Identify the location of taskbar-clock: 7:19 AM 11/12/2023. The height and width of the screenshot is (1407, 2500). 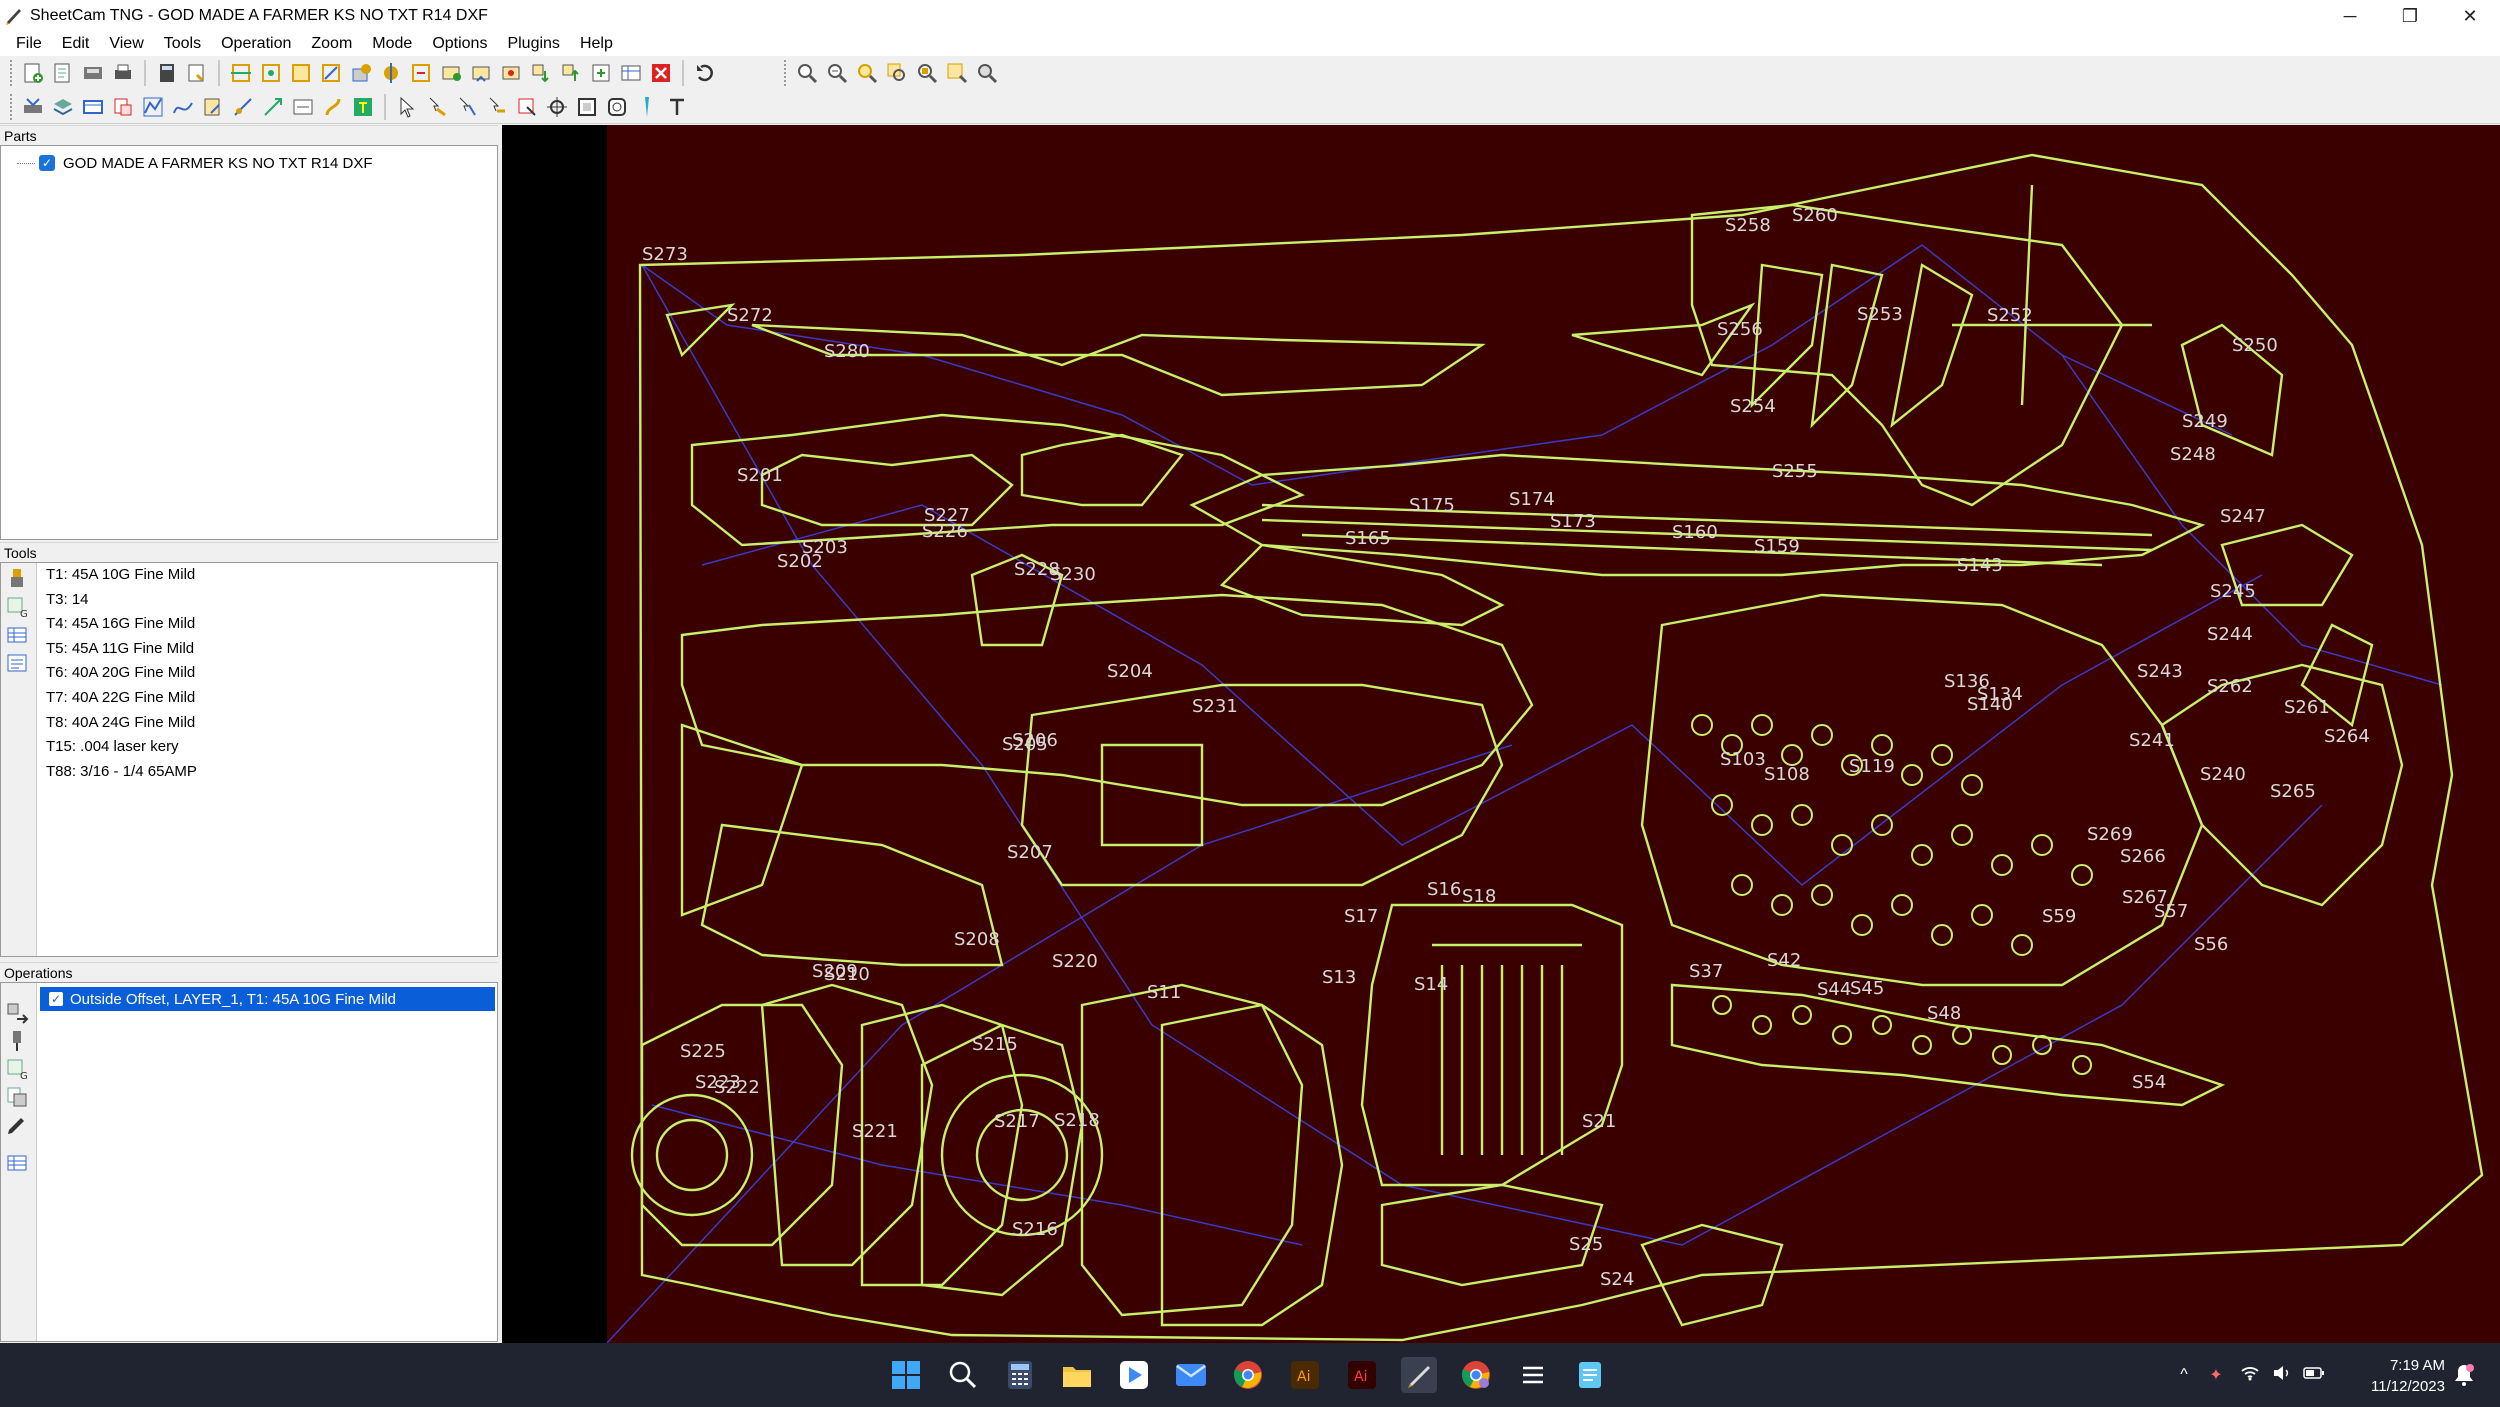
(2408, 1376).